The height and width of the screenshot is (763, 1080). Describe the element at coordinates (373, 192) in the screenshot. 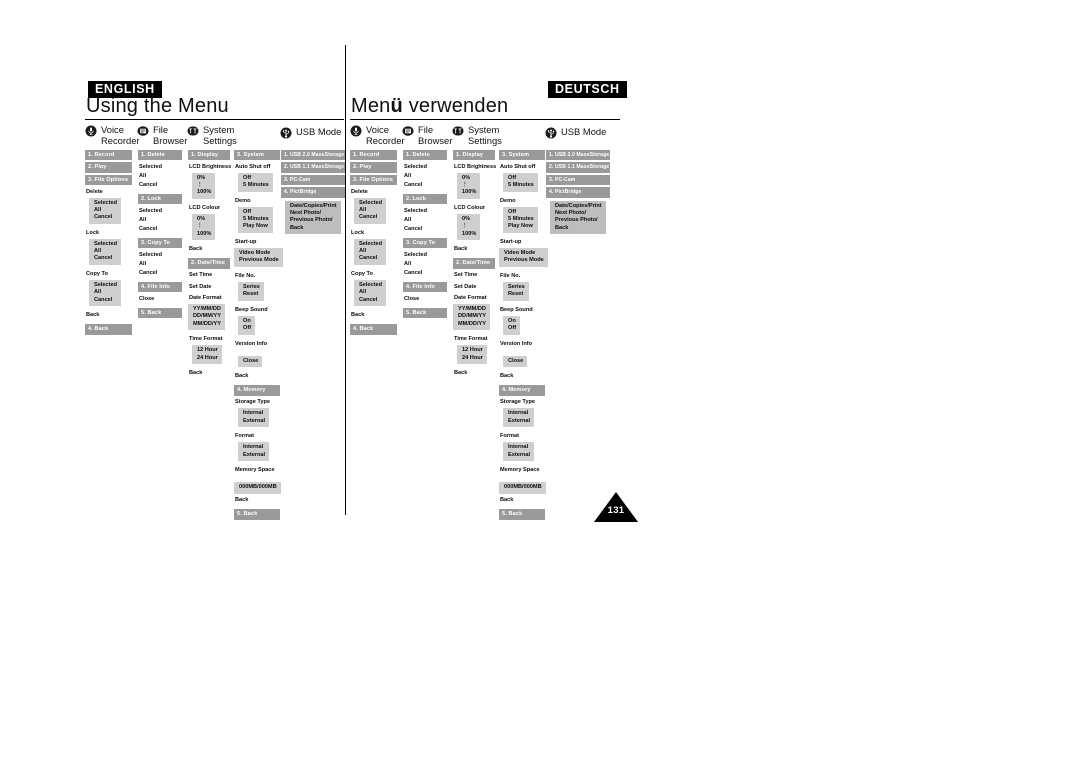

I see `menu-item-delete: Delete` at that location.